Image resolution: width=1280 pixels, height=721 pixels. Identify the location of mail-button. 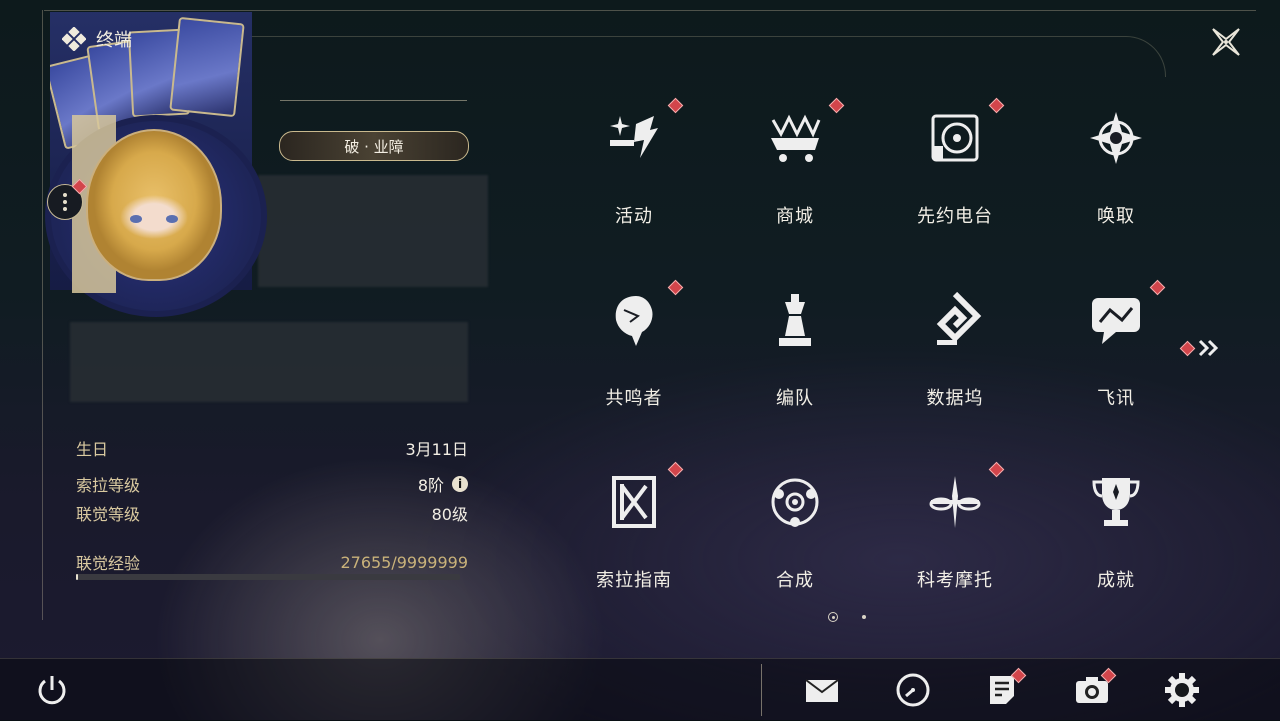
(822, 690).